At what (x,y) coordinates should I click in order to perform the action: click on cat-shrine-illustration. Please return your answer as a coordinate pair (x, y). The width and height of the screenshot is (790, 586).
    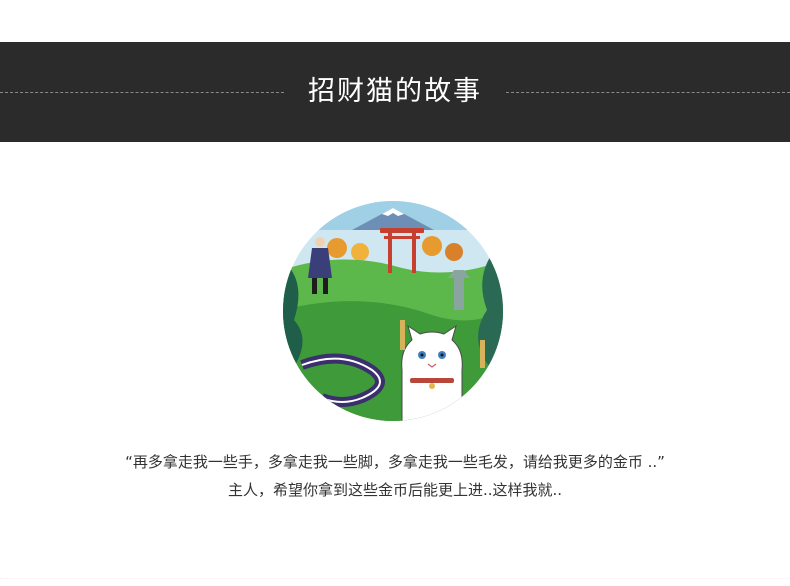
    Looking at the image, I should click on (393, 311).